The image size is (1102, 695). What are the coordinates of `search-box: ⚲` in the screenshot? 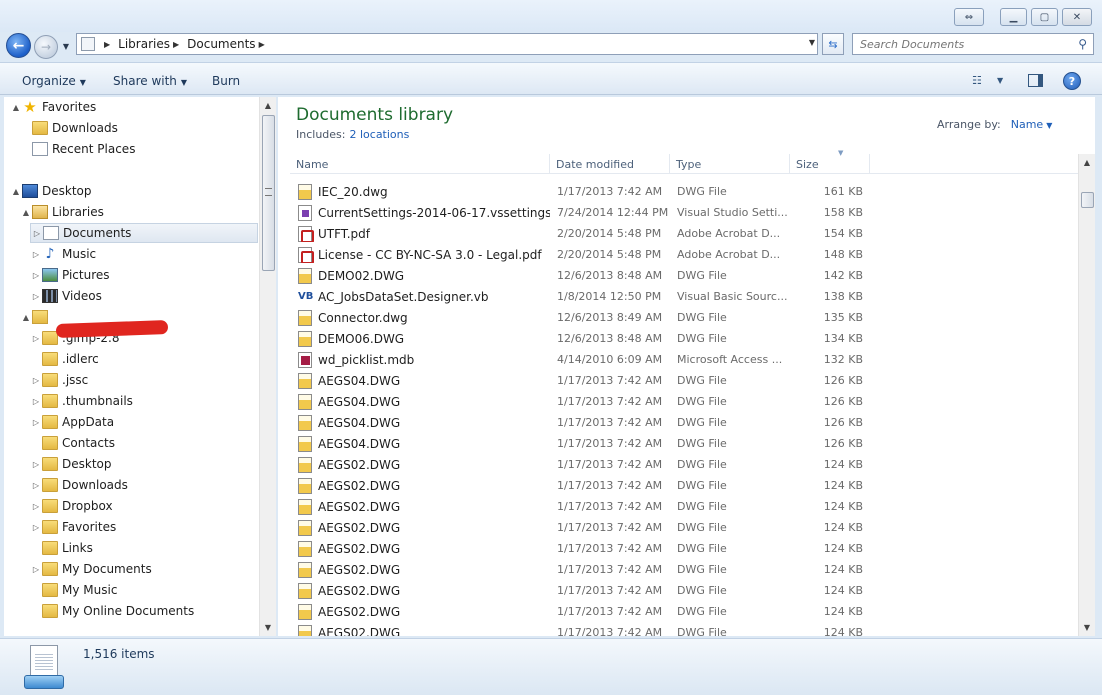 It's located at (973, 44).